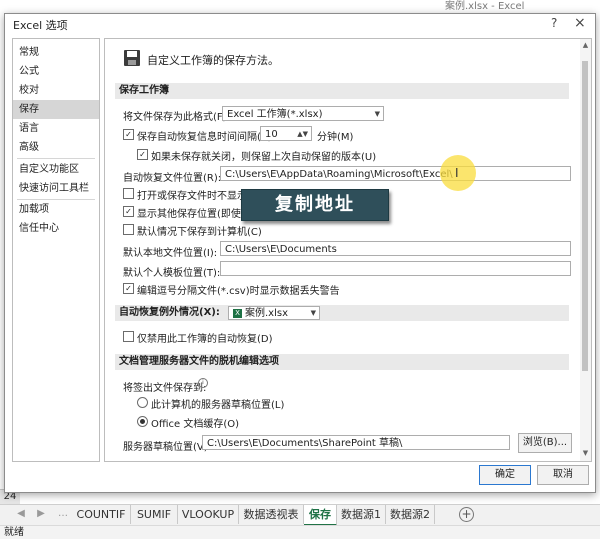 The width and height of the screenshot is (600, 540). I want to click on sheet-tab-save: 保存, so click(320, 515).